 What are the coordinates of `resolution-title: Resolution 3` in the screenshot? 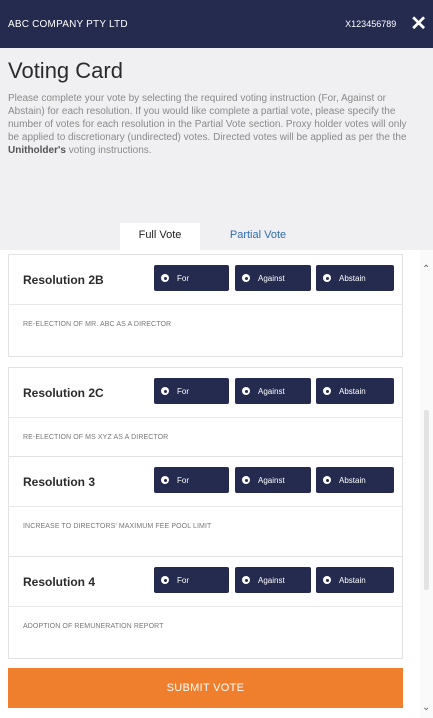 It's located at (59, 482).